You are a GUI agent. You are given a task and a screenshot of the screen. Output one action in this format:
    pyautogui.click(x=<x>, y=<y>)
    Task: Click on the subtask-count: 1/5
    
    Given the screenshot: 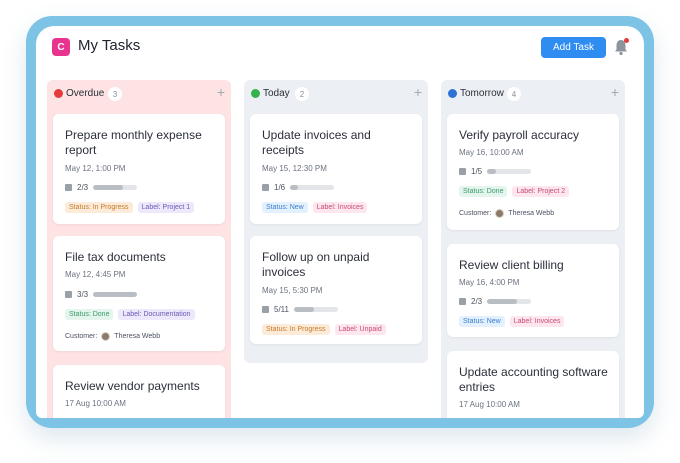 What is the action you would take?
    pyautogui.click(x=477, y=171)
    